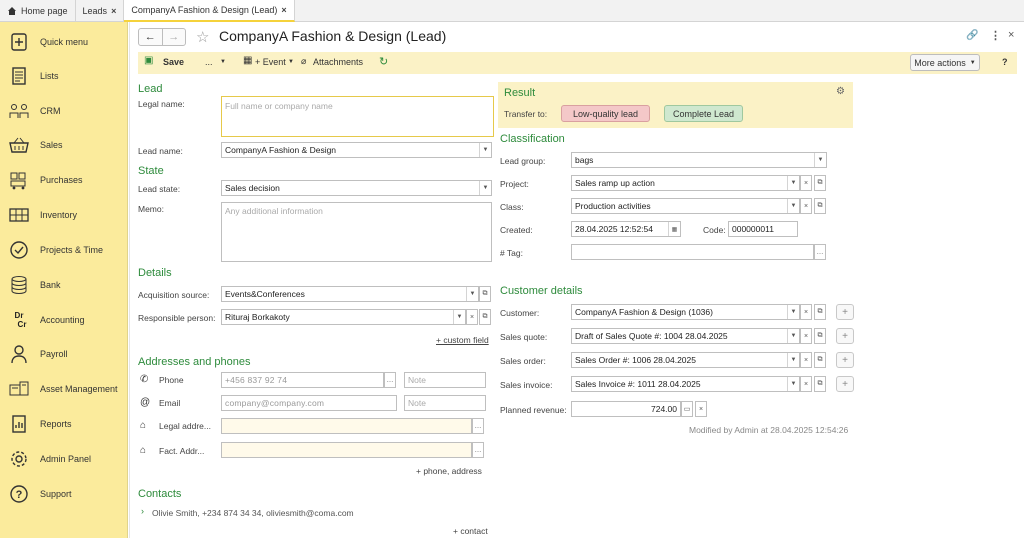  I want to click on sidebar-item-accounting: Dr Cr Accounting, so click(64, 320).